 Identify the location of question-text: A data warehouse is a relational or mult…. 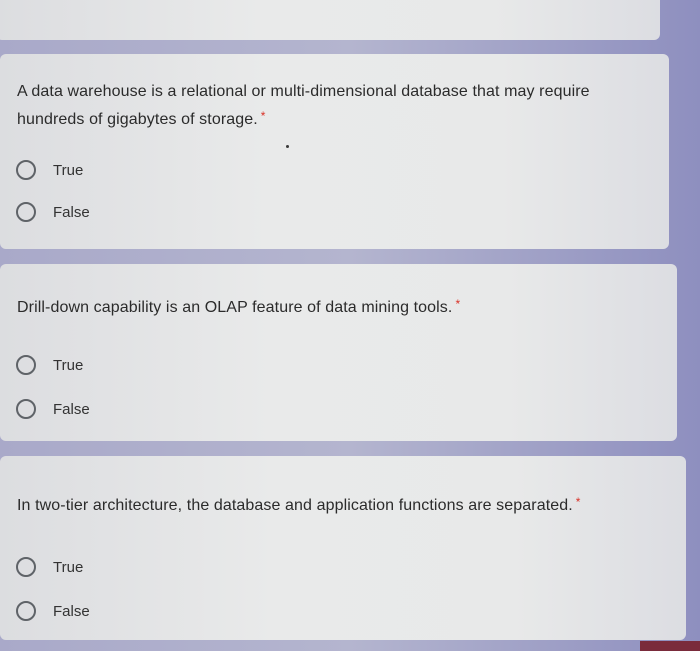
(303, 105).